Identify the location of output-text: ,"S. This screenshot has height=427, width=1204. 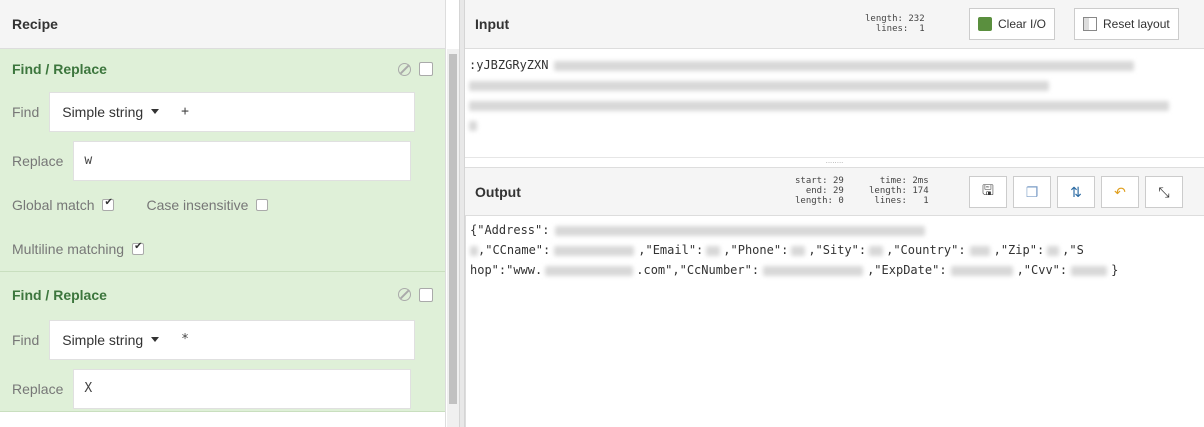
(1073, 250).